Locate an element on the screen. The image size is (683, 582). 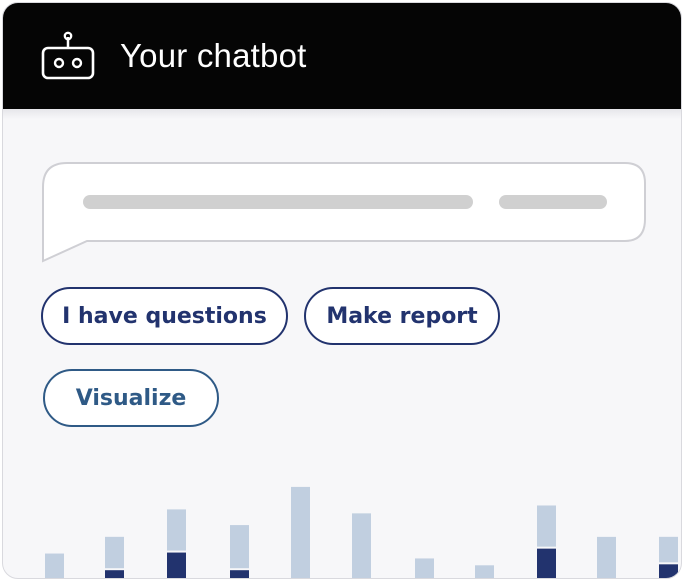
mini-bar-chart is located at coordinates (361, 532).